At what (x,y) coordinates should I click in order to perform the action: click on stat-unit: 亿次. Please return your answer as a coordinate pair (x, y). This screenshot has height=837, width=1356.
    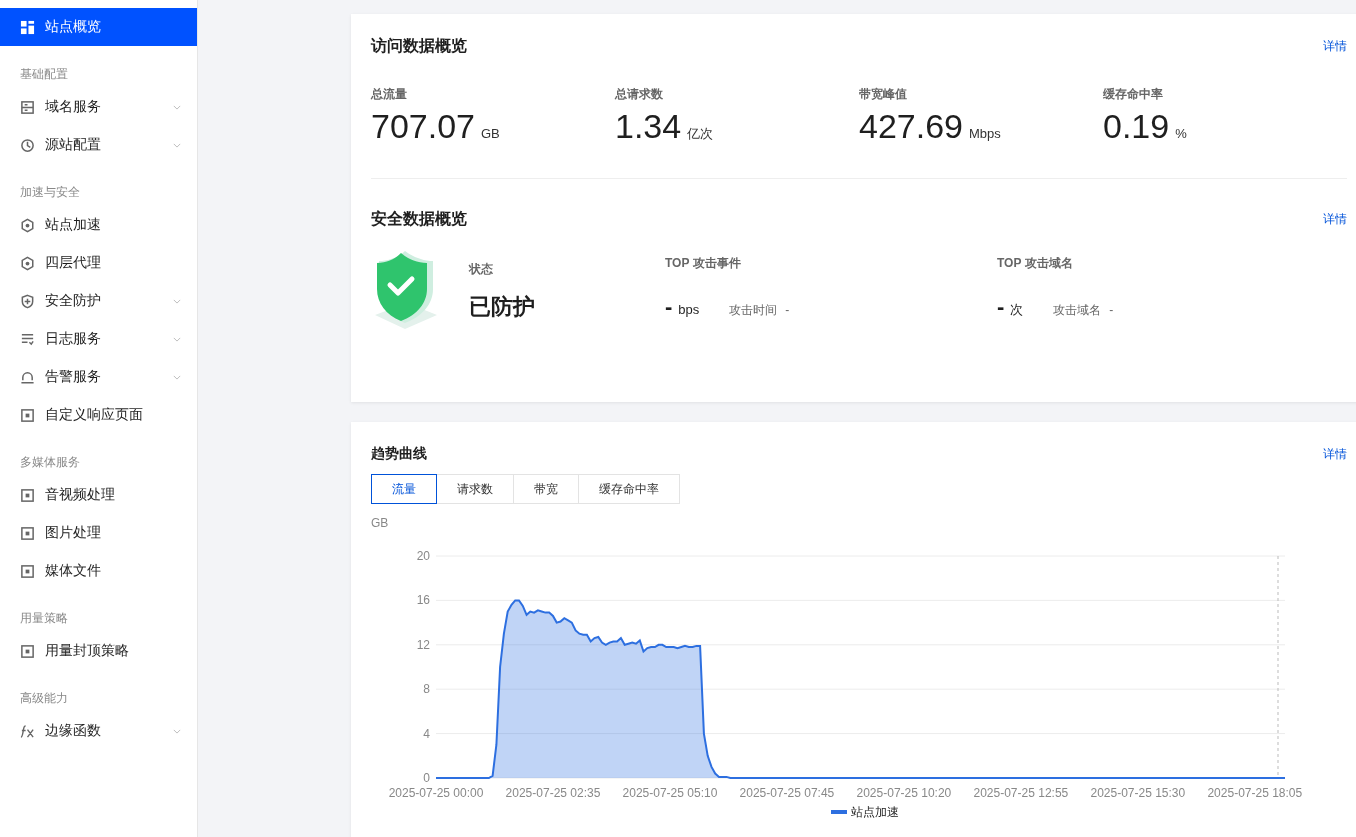
    Looking at the image, I should click on (700, 134).